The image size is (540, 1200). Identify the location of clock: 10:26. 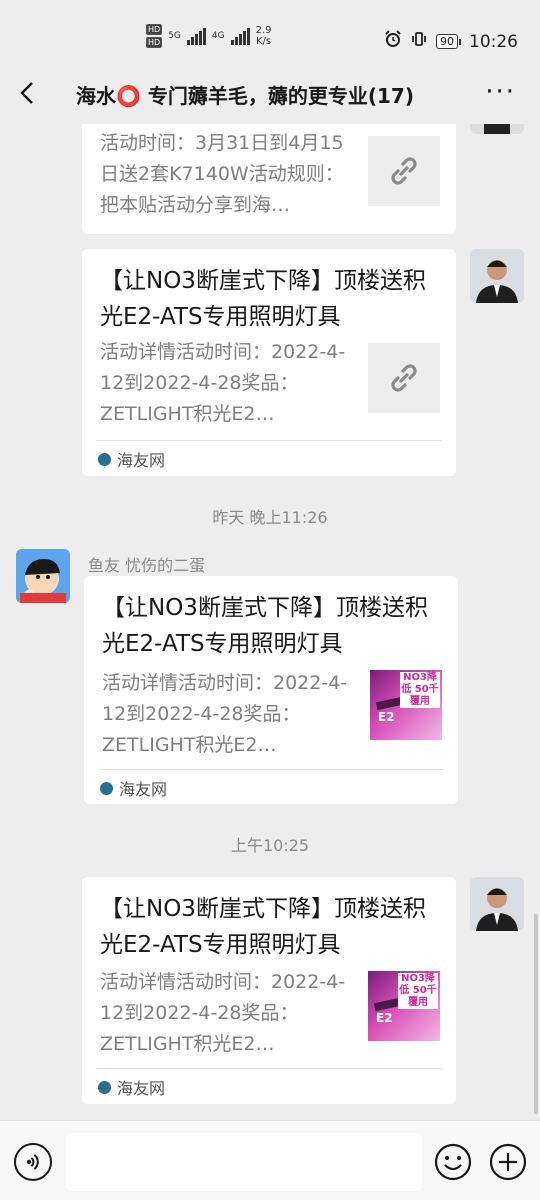
(493, 41).